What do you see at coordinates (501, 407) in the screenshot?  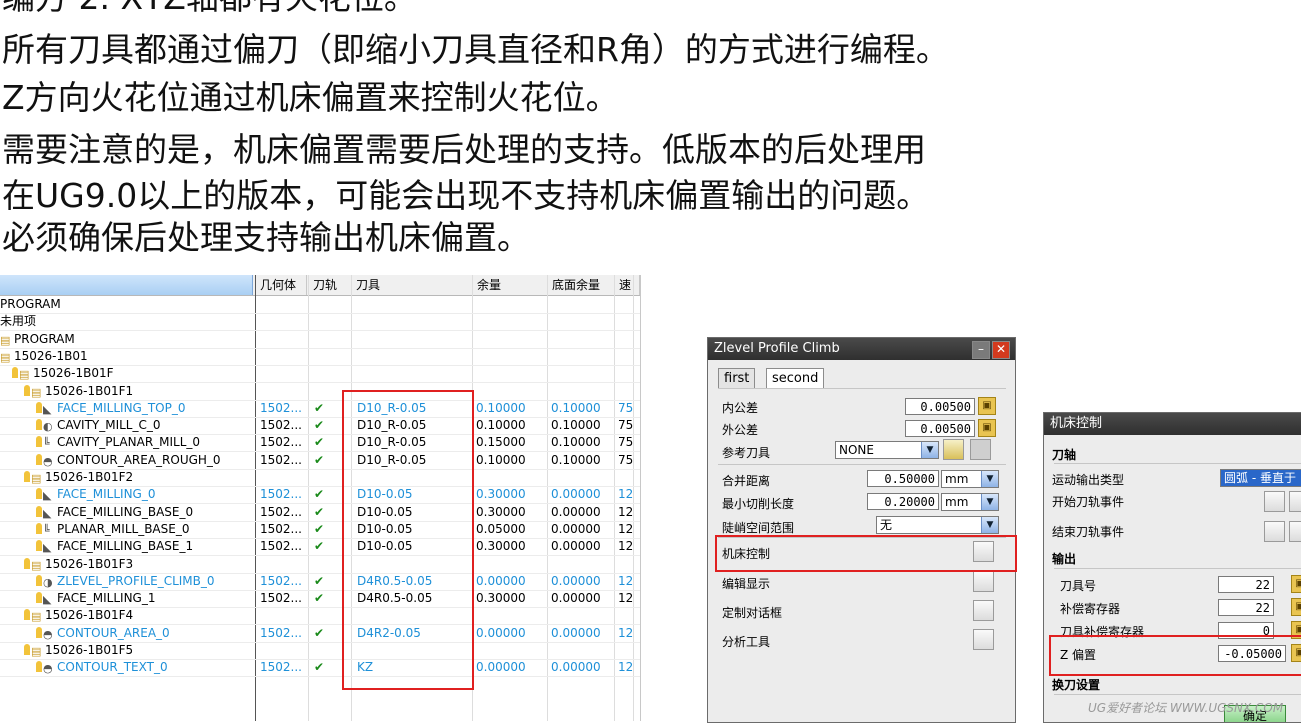 I see `stock-cell-text: 0.10000` at bounding box center [501, 407].